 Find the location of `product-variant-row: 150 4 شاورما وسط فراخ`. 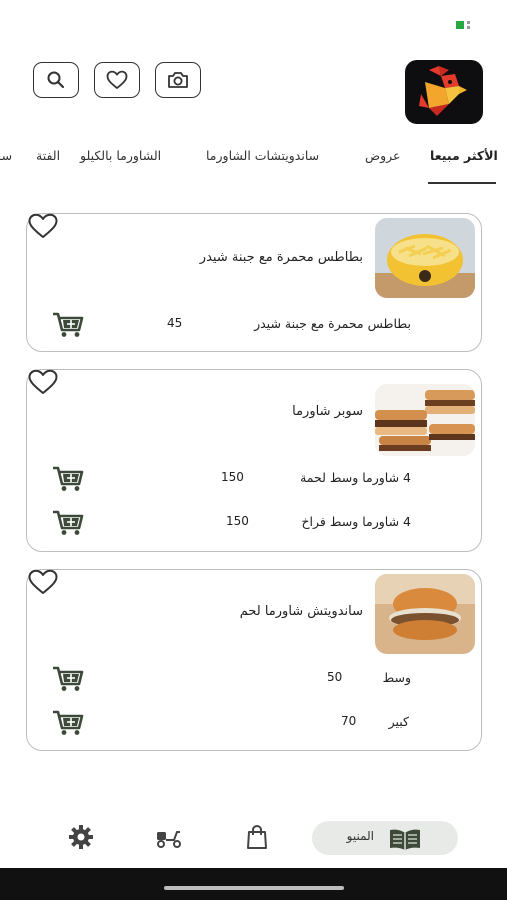

product-variant-row: 150 4 شاورما وسط فراخ is located at coordinates (255, 523).